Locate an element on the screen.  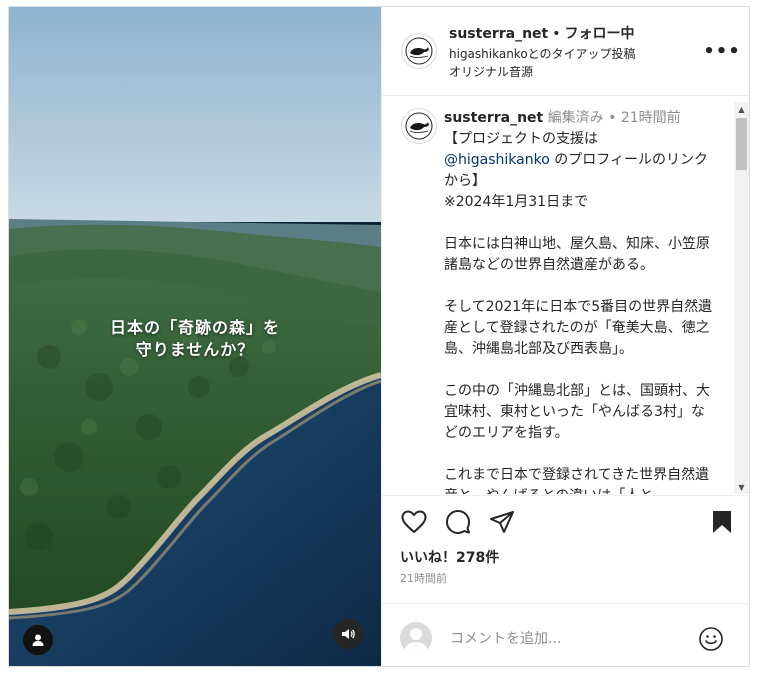
share-button is located at coordinates (502, 522).